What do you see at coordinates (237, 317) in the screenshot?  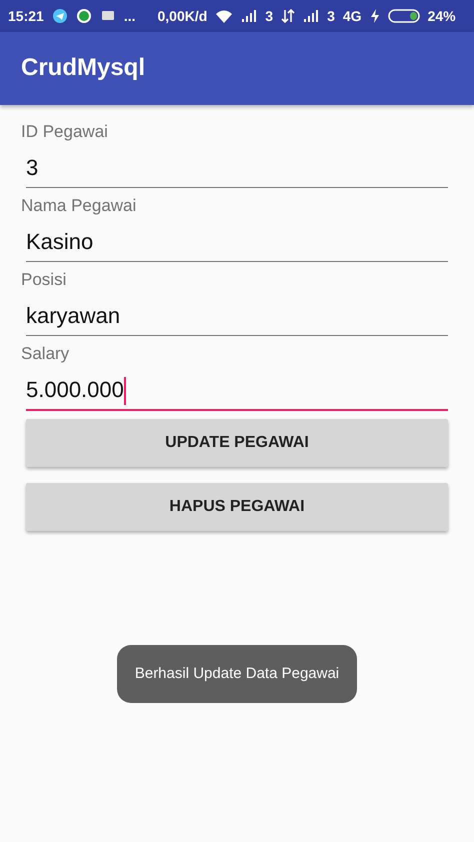 I see `input-field: karyawan` at bounding box center [237, 317].